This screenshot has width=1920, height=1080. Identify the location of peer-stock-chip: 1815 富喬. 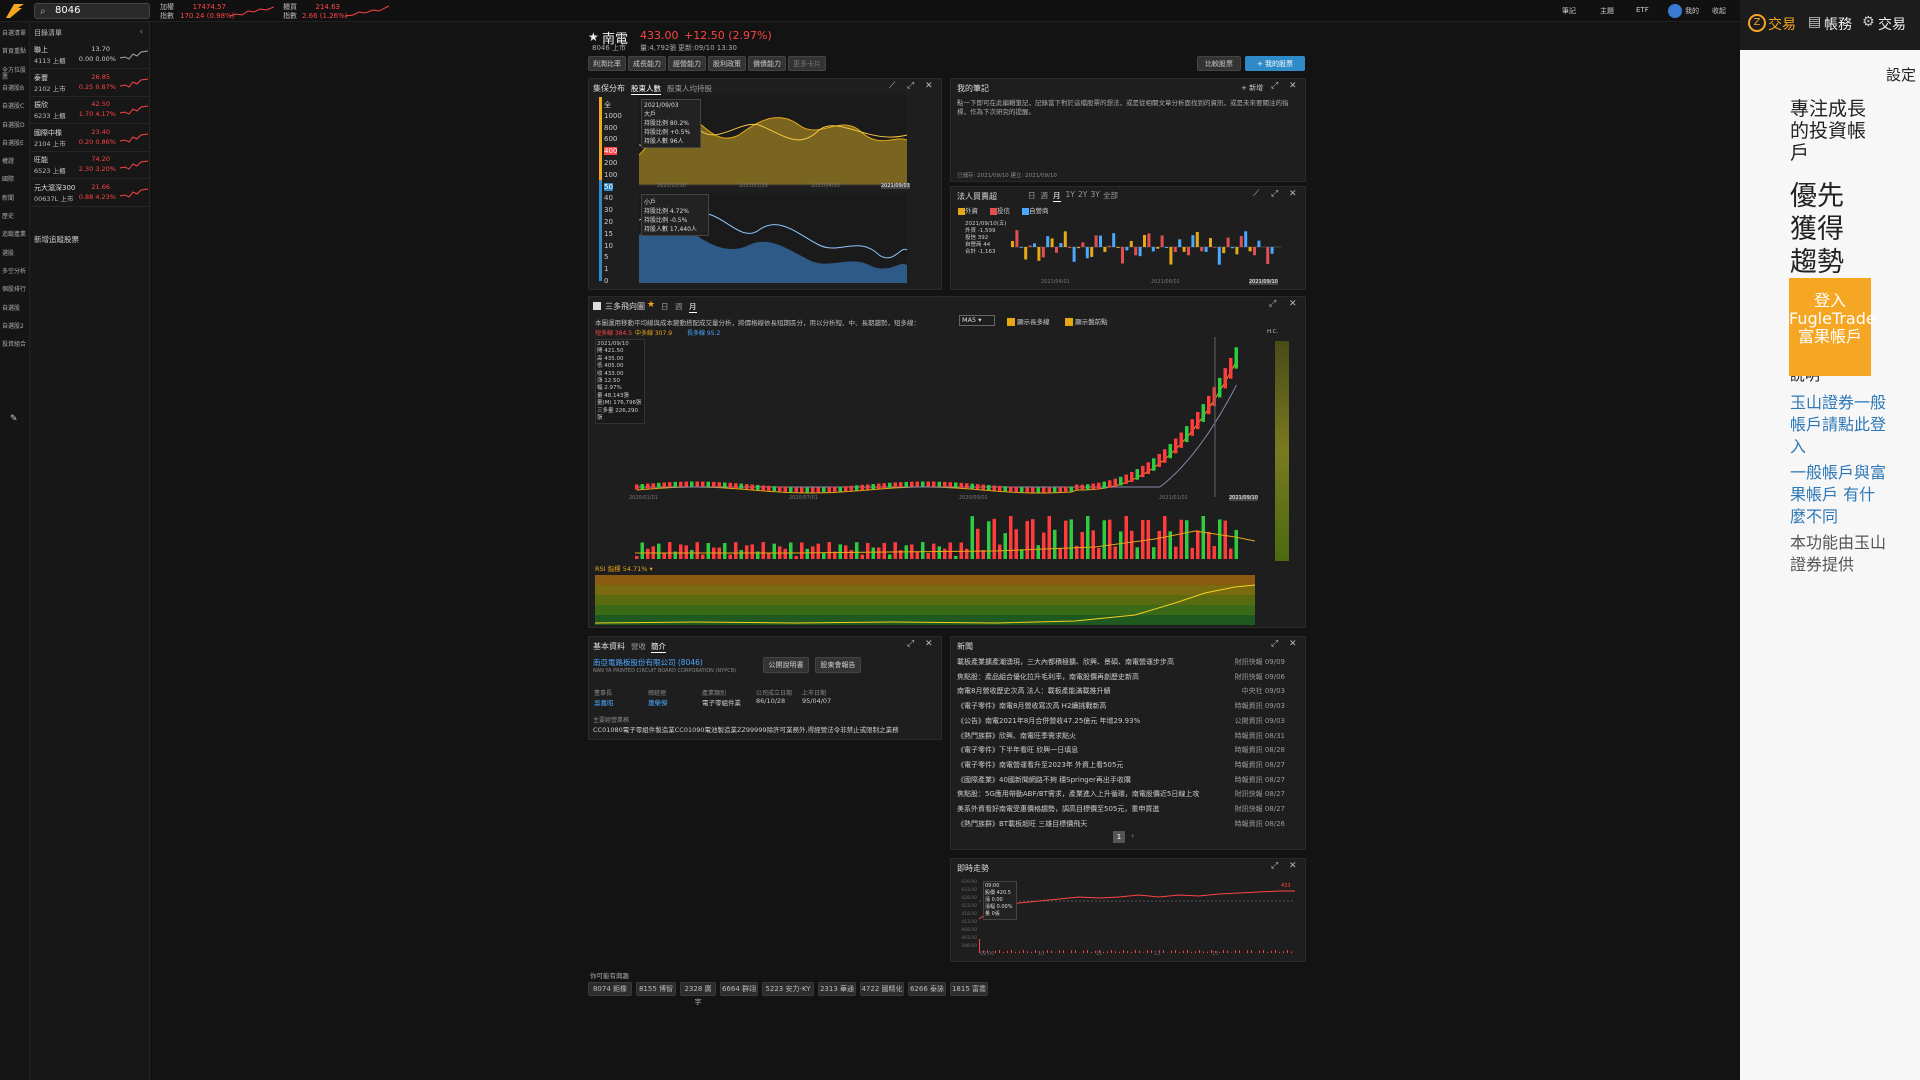
(969, 989).